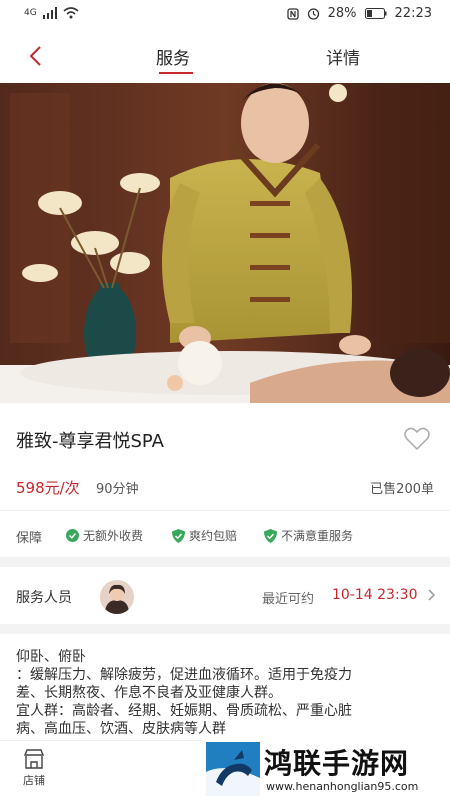 The height and width of the screenshot is (801, 450). Describe the element at coordinates (71, 13) in the screenshot. I see `wifi-icon` at that location.